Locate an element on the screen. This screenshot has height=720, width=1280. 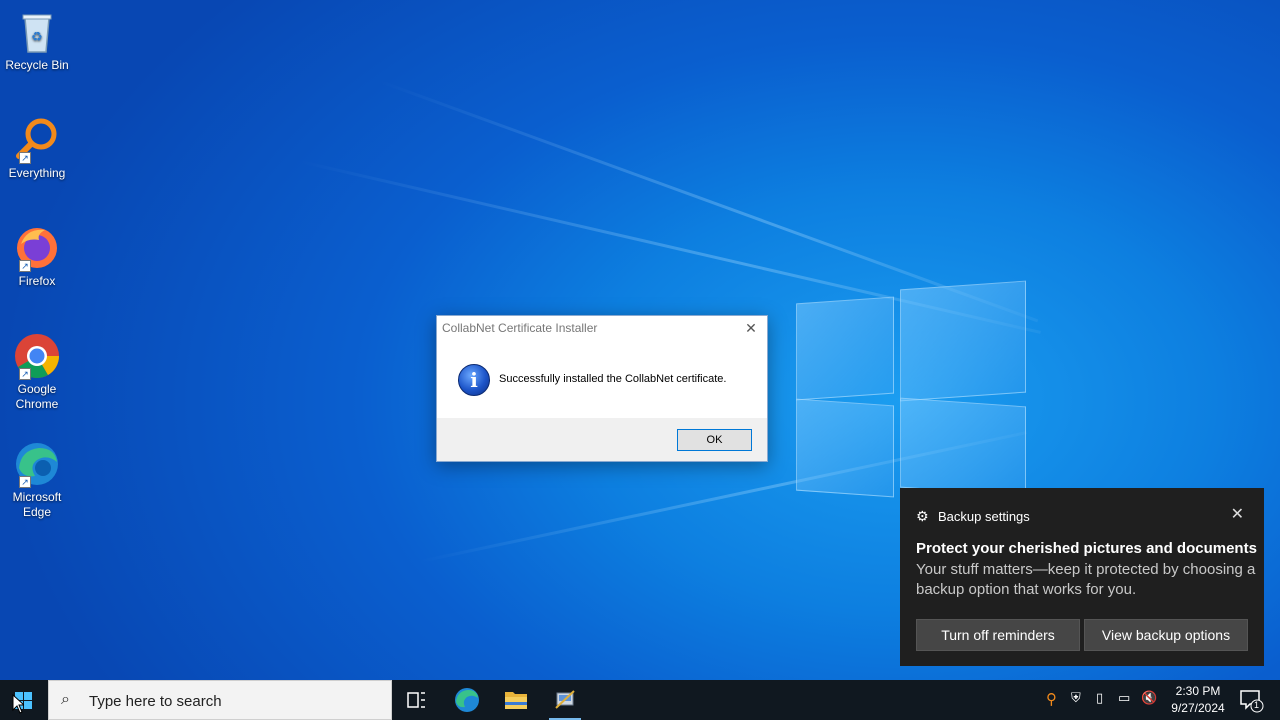
task-view-icon is located at coordinates (416, 700).